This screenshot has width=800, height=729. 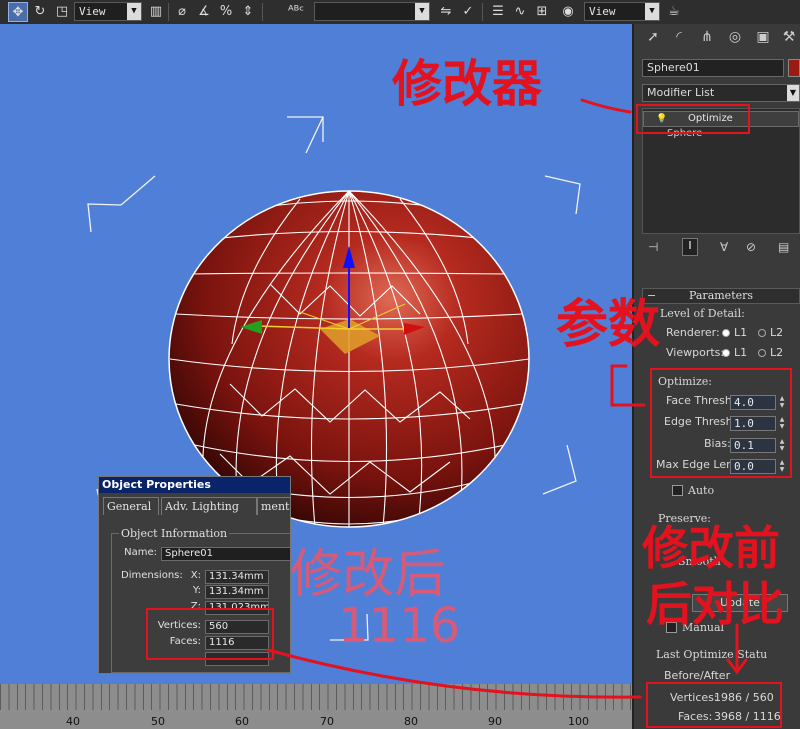 I want to click on status-highlight-box, so click(x=714, y=705).